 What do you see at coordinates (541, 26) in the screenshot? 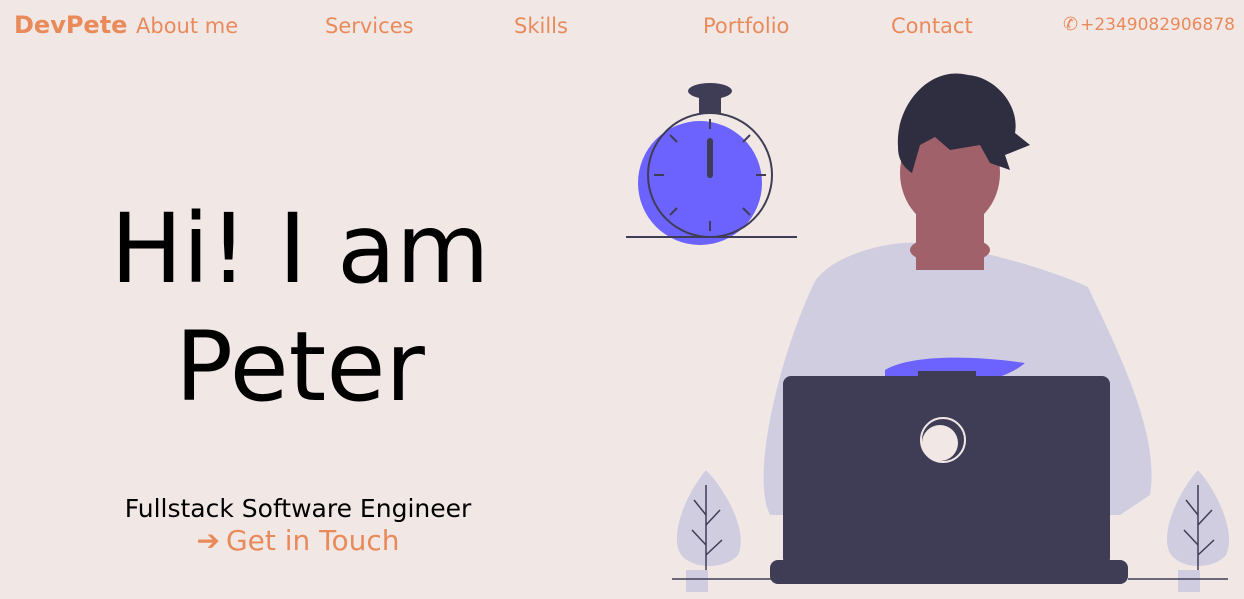
I see `nav-link-skills: Skills` at bounding box center [541, 26].